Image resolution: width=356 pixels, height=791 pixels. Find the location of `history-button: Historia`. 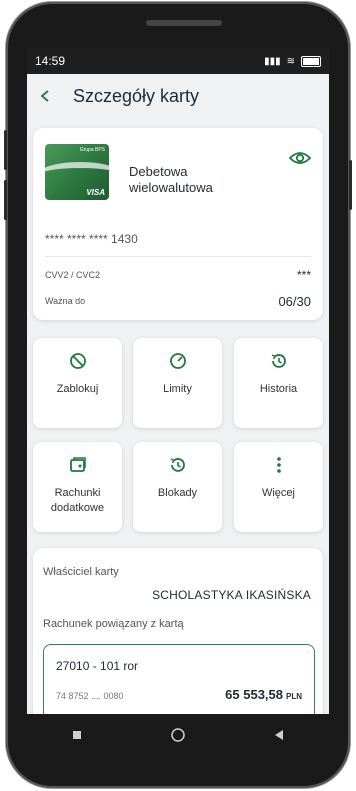

history-button: Historia is located at coordinates (278, 383).